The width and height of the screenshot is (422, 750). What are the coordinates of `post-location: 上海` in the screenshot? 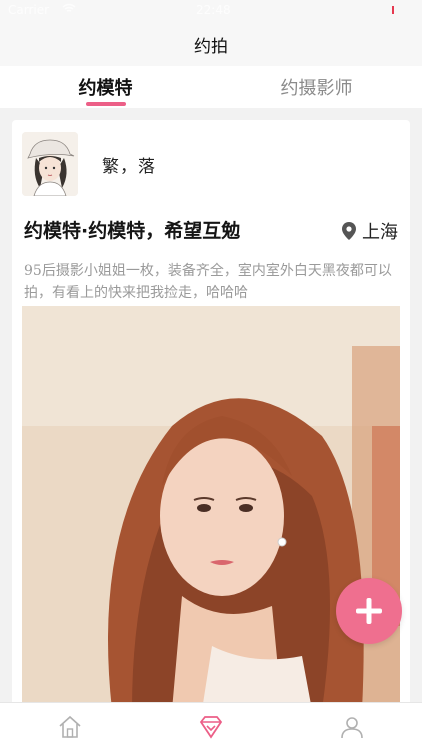 It's located at (370, 231).